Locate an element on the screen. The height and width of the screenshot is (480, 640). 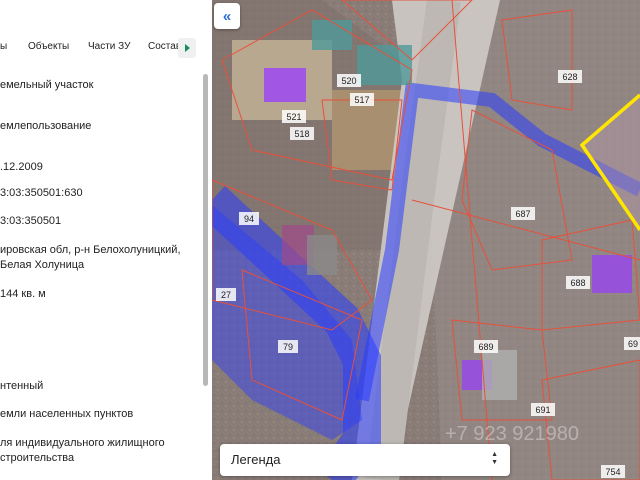
parcel-label-628: 628 is located at coordinates (569, 77).